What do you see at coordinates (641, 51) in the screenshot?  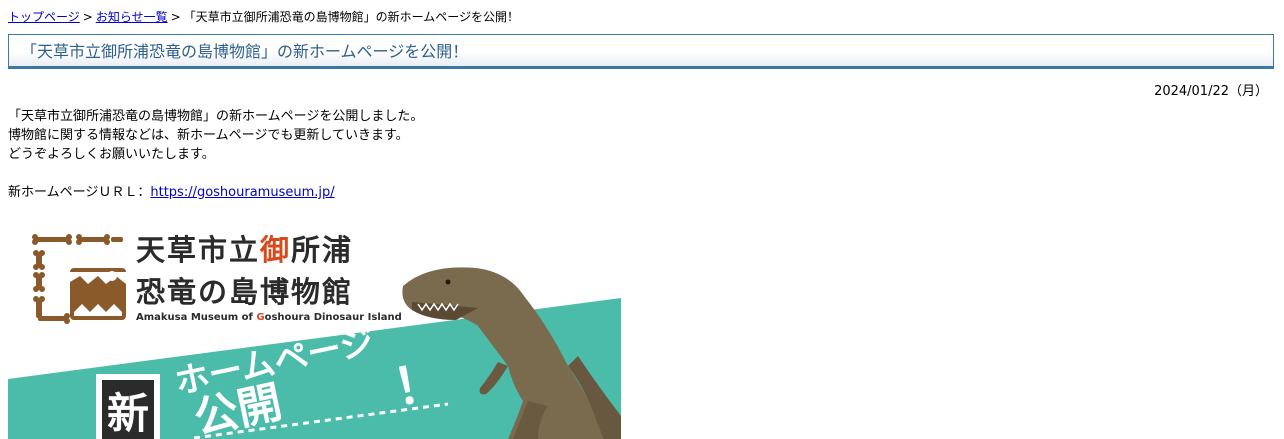 I see `page-title-box: 「天草市立御所浦恐竜の島博物館」の新ホームページを公開！` at bounding box center [641, 51].